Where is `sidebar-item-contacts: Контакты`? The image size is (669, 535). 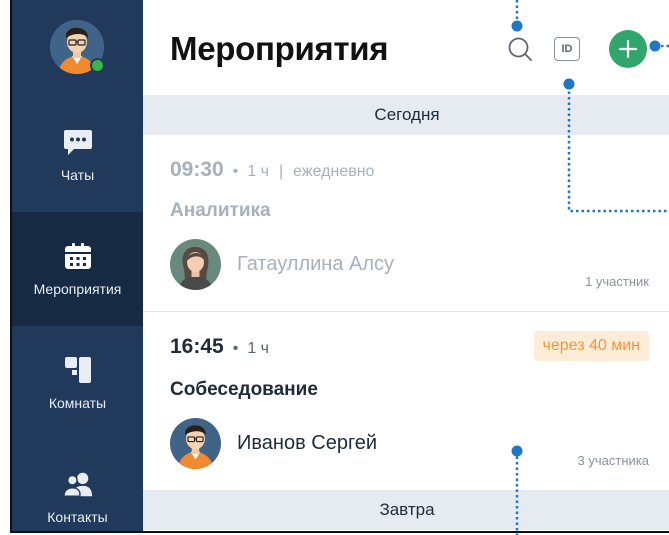
sidebar-item-contacts: Контакты is located at coordinates (77, 485).